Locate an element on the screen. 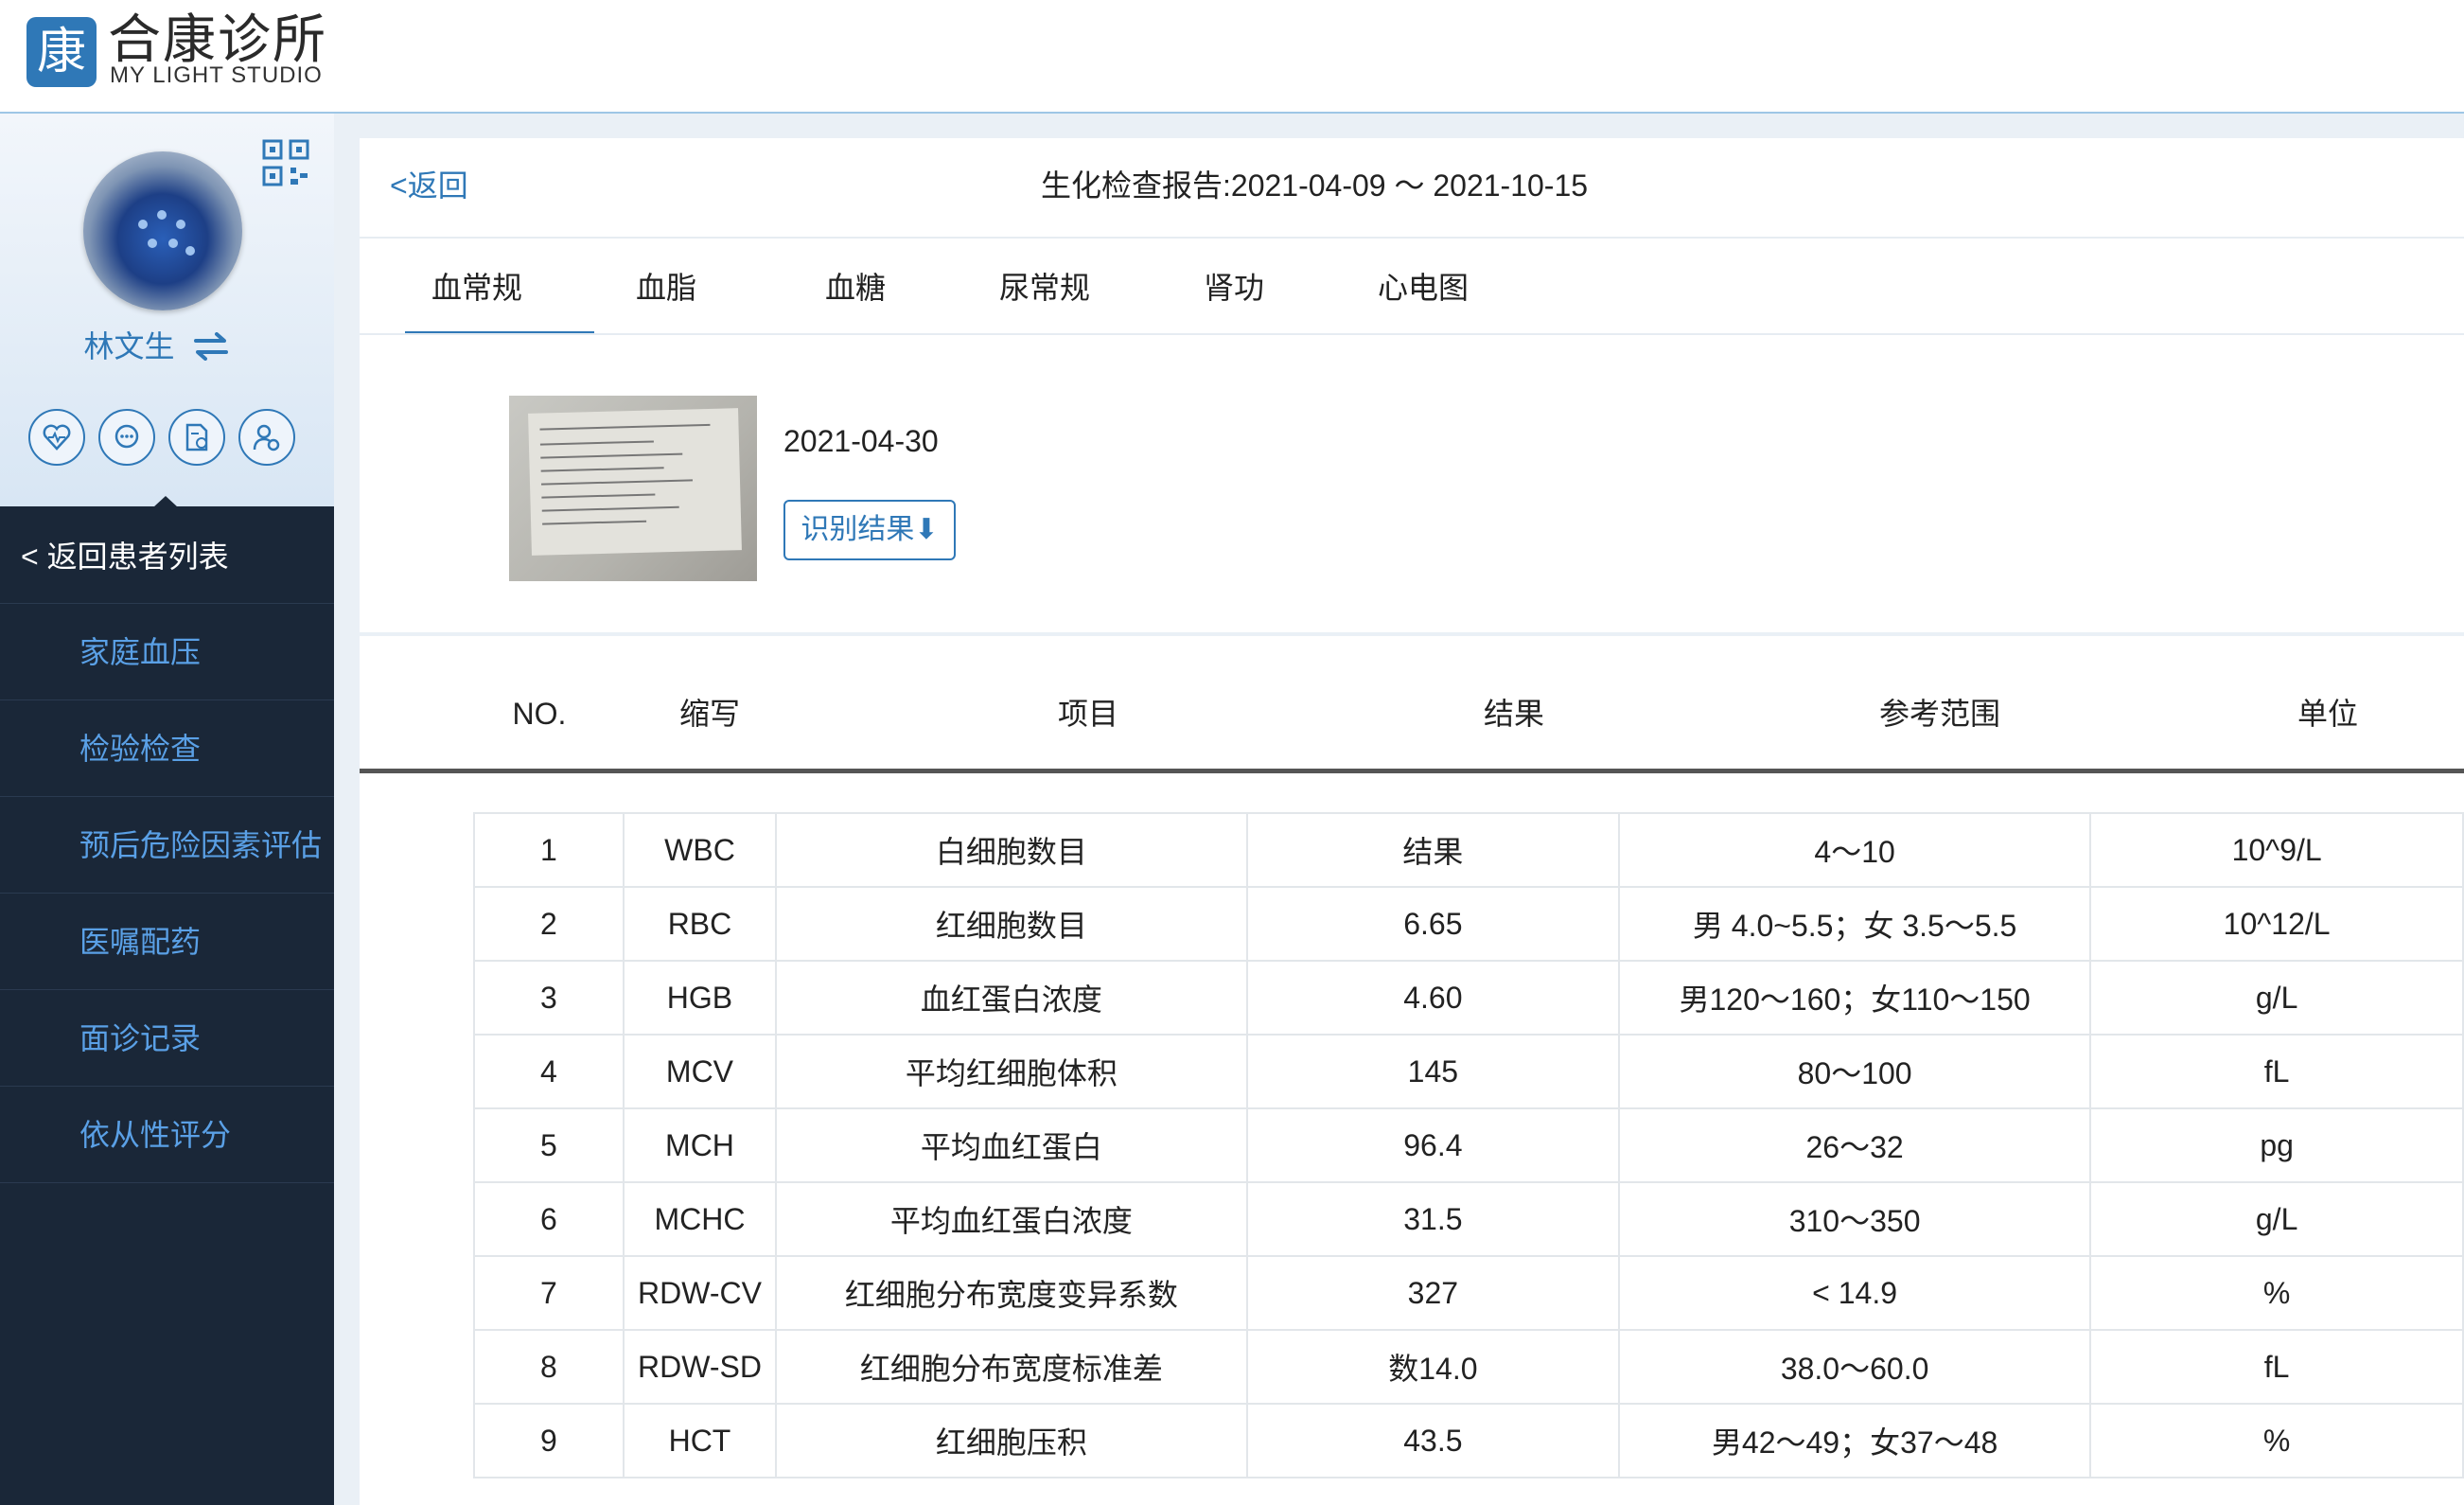  sidebar-item-consultation-records: 面诊记录 is located at coordinates (167, 1039).